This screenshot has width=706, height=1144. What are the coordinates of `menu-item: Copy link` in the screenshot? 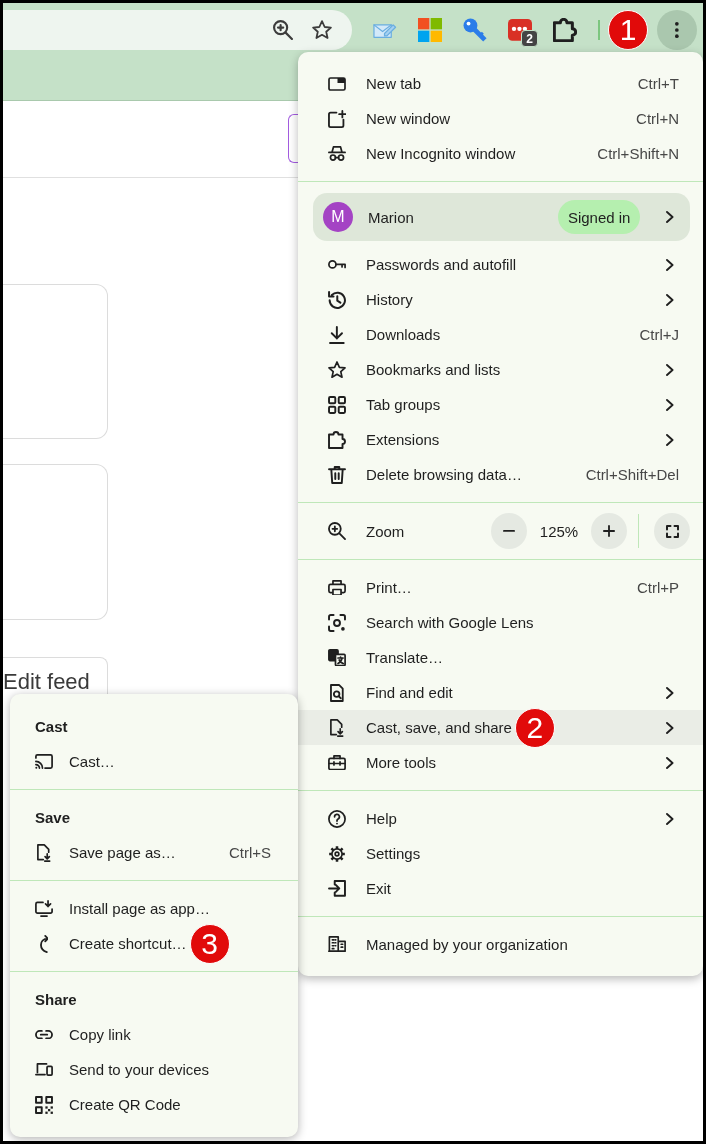 It's located at (154, 1034).